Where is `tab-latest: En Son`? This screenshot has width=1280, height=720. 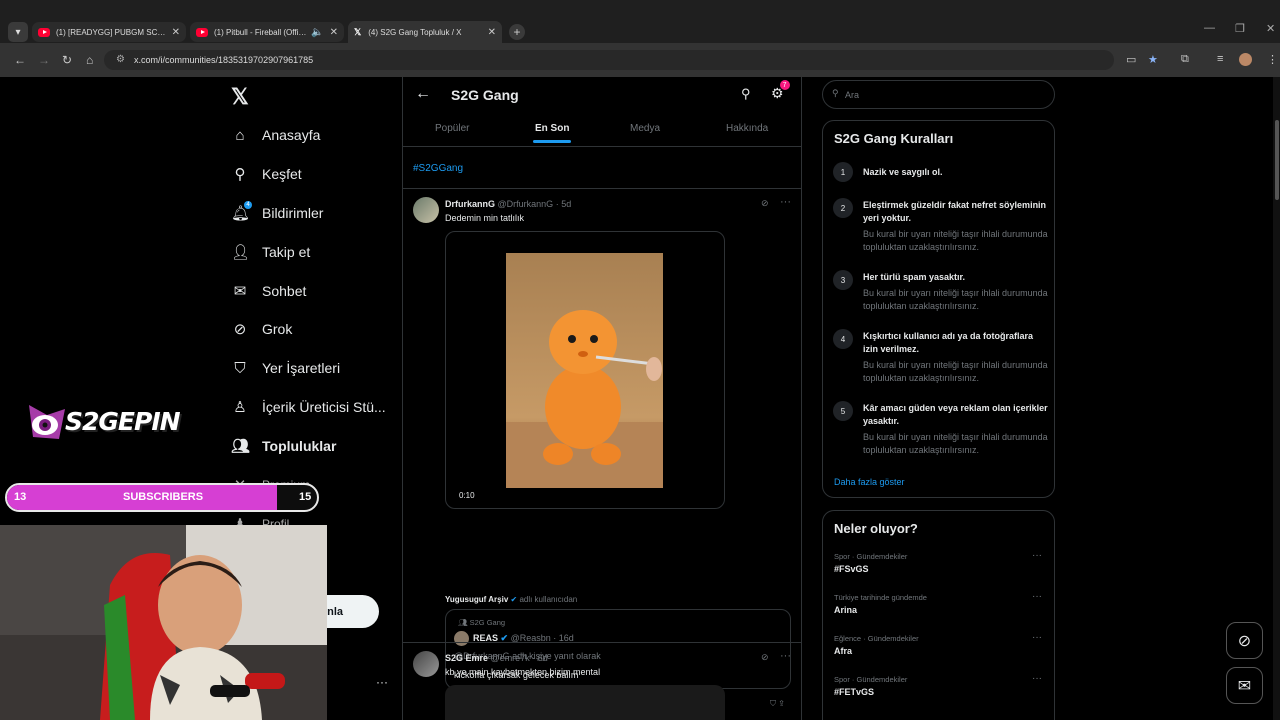
tab-latest: En Son is located at coordinates (552, 133).